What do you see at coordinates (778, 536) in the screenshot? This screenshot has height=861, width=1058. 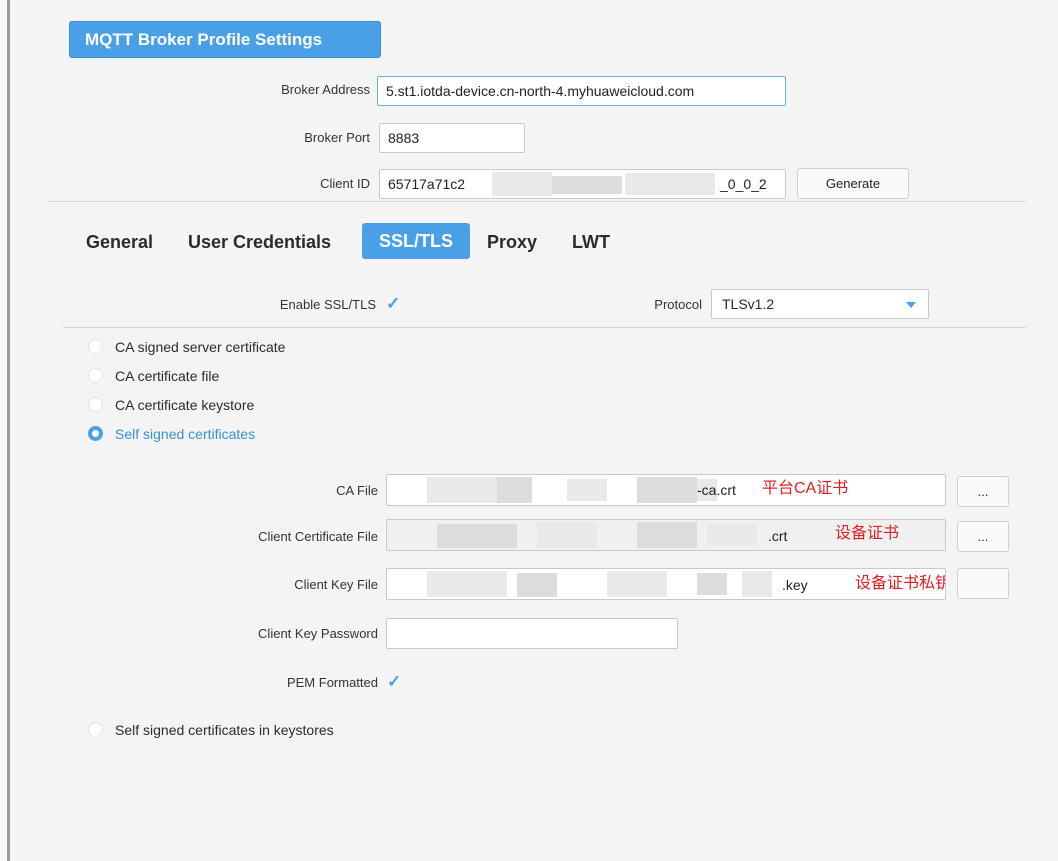 I see `client-cert-value: .crt` at bounding box center [778, 536].